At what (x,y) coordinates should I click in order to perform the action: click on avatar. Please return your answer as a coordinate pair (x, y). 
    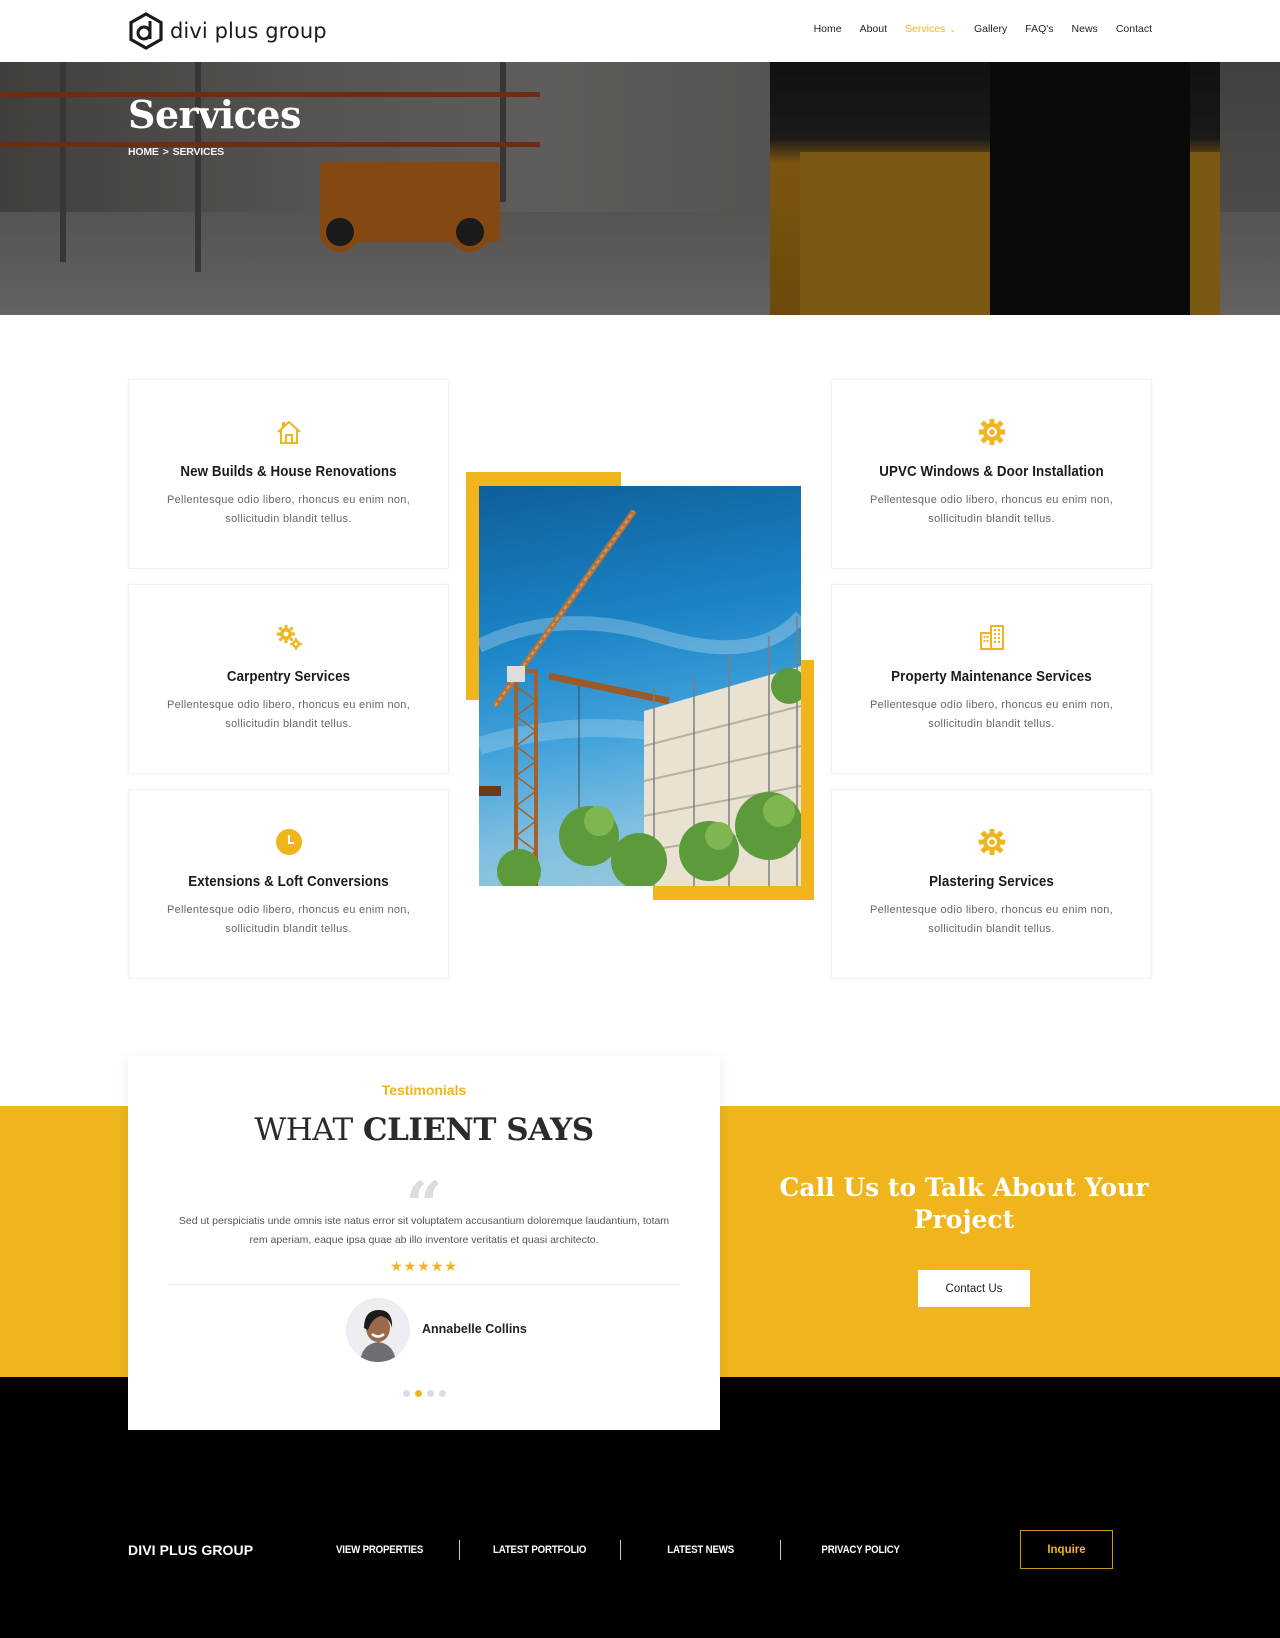
    Looking at the image, I should click on (378, 1330).